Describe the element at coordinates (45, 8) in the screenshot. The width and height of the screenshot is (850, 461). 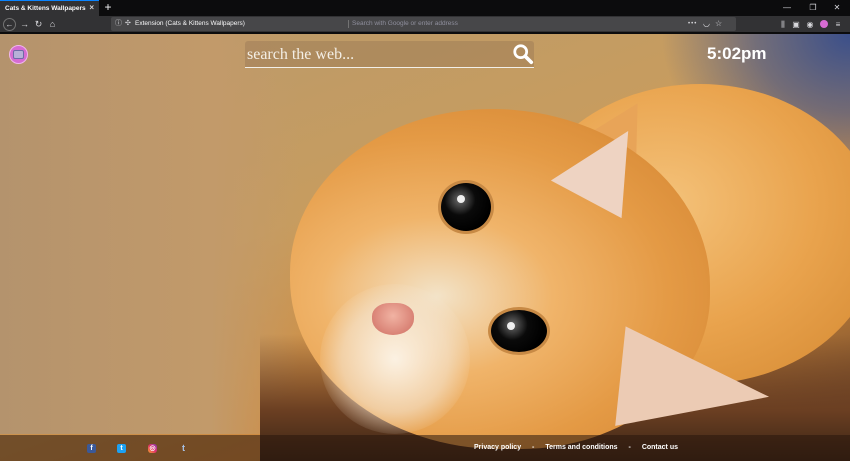
I see `tab-title: Cats & Kittens Wallpapers` at that location.